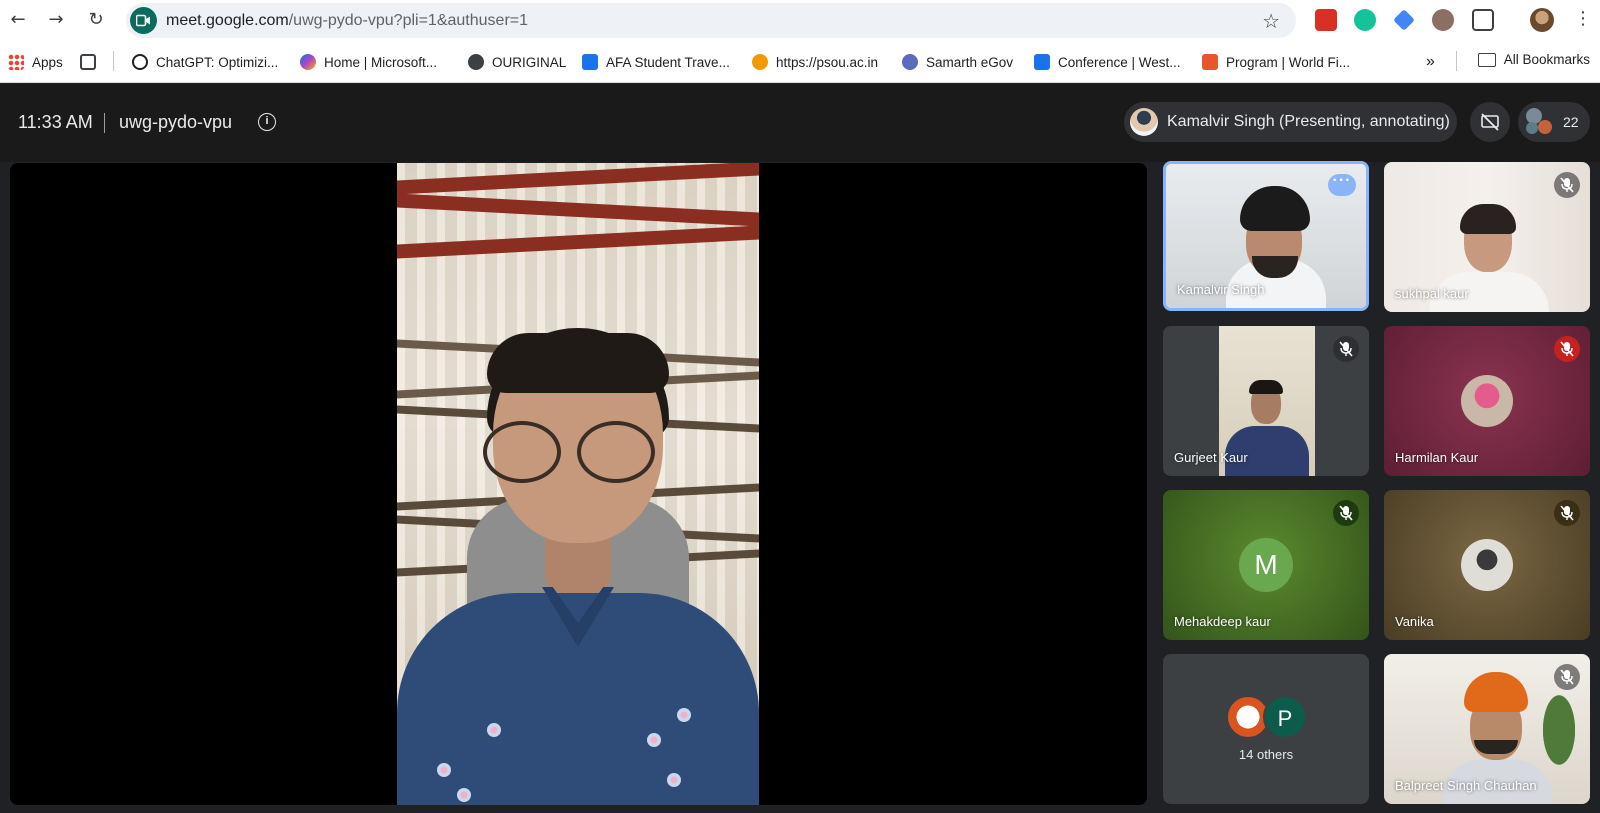 This screenshot has height=813, width=1600. What do you see at coordinates (970, 62) in the screenshot?
I see `bookmark-label: Samarth eGov` at bounding box center [970, 62].